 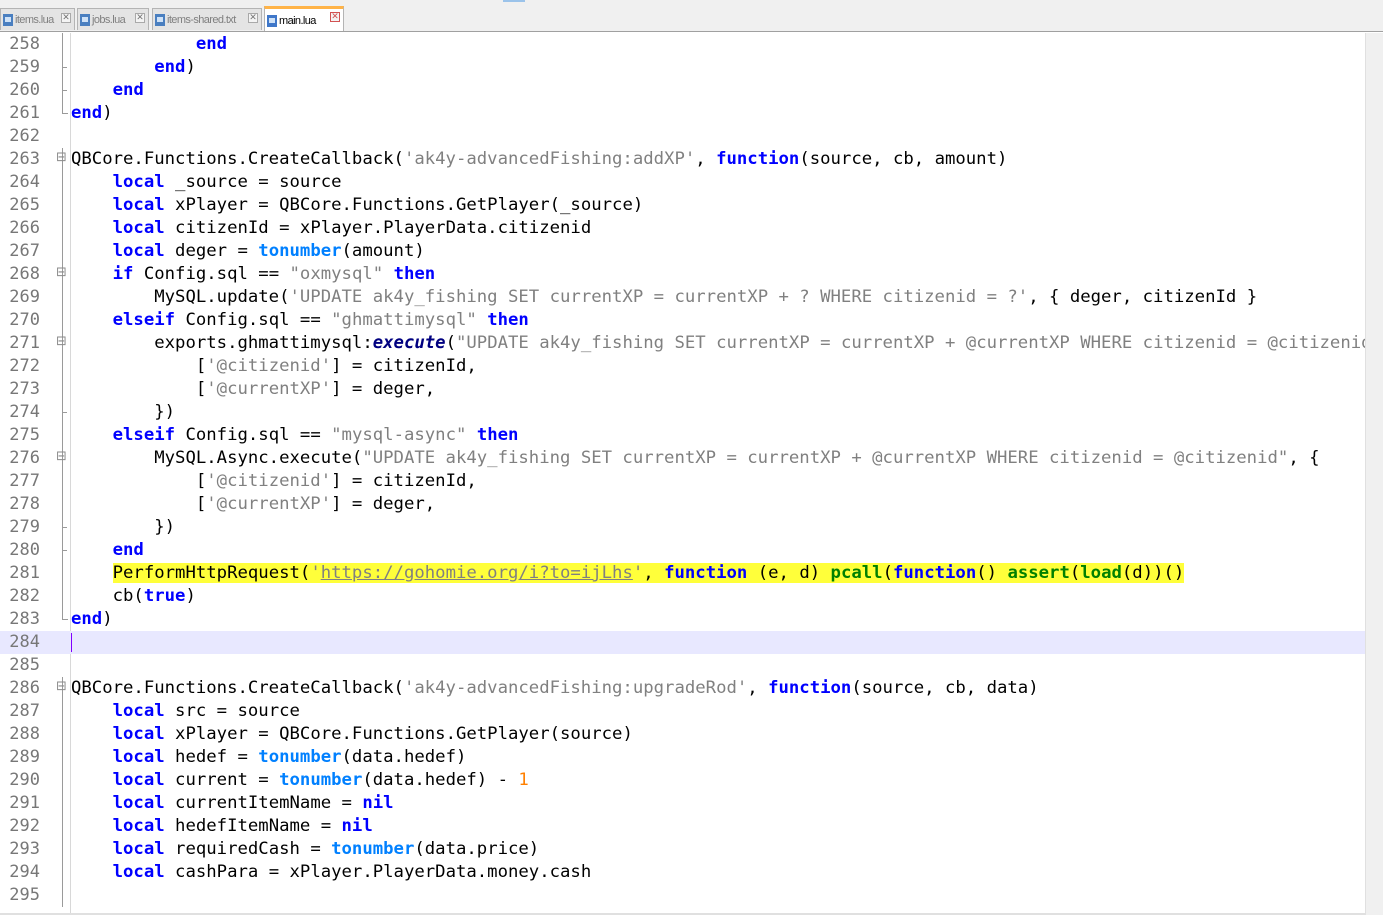 What do you see at coordinates (514, 1) in the screenshot?
I see `toolbar-edge` at bounding box center [514, 1].